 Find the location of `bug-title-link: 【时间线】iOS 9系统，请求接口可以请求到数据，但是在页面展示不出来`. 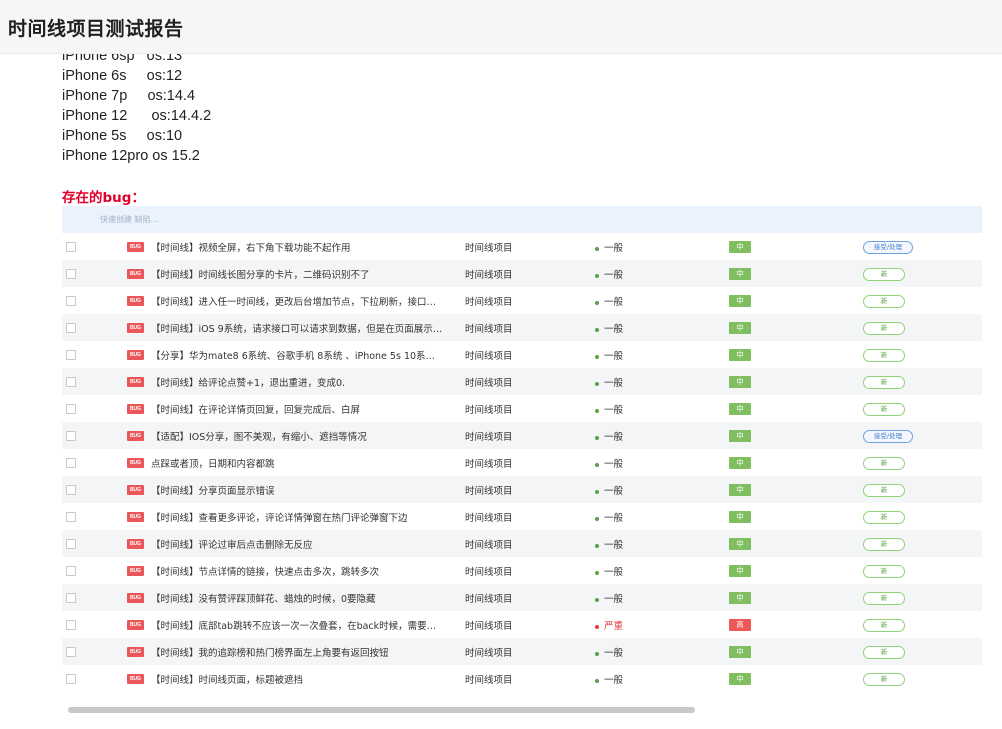

bug-title-link: 【时间线】iOS 9系统，请求接口可以请求到数据，但是在页面展示不出来 is located at coordinates (297, 328).